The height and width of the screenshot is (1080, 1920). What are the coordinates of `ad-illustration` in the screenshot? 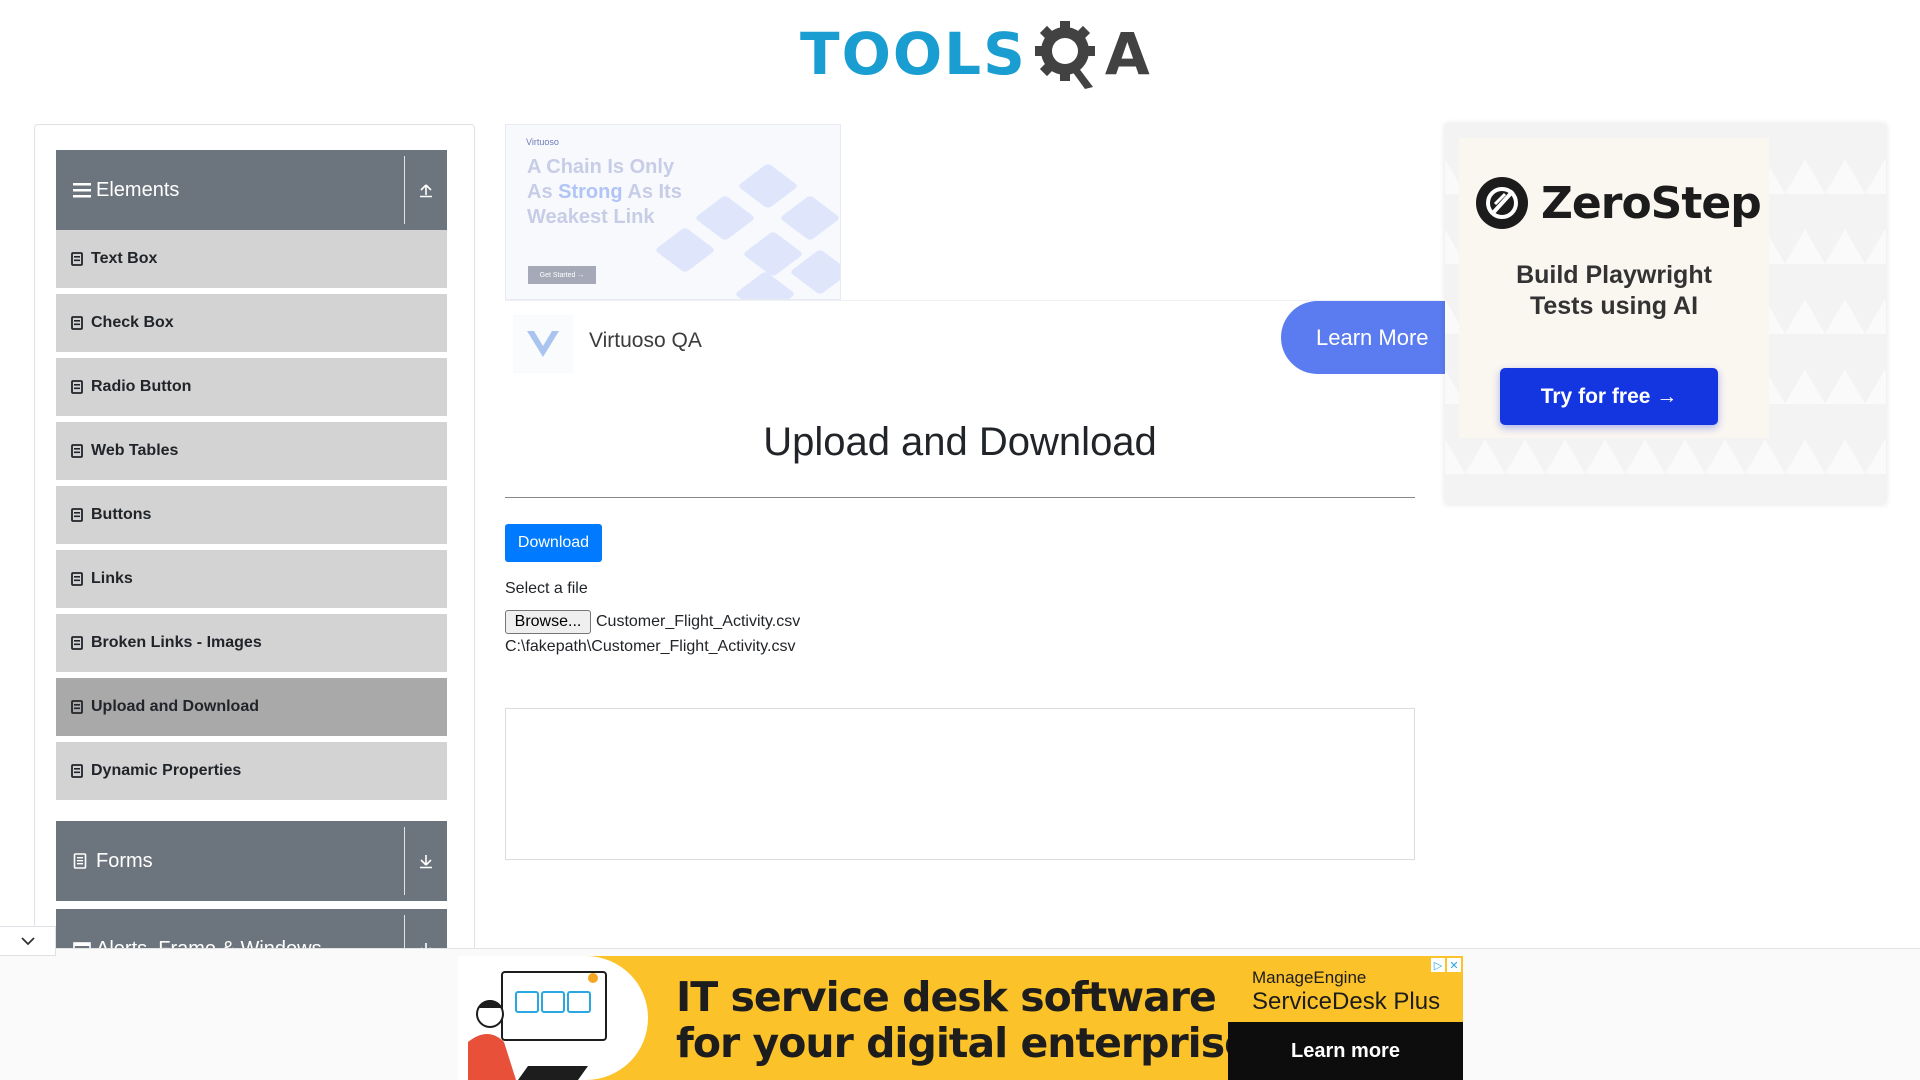 It's located at (553, 1018).